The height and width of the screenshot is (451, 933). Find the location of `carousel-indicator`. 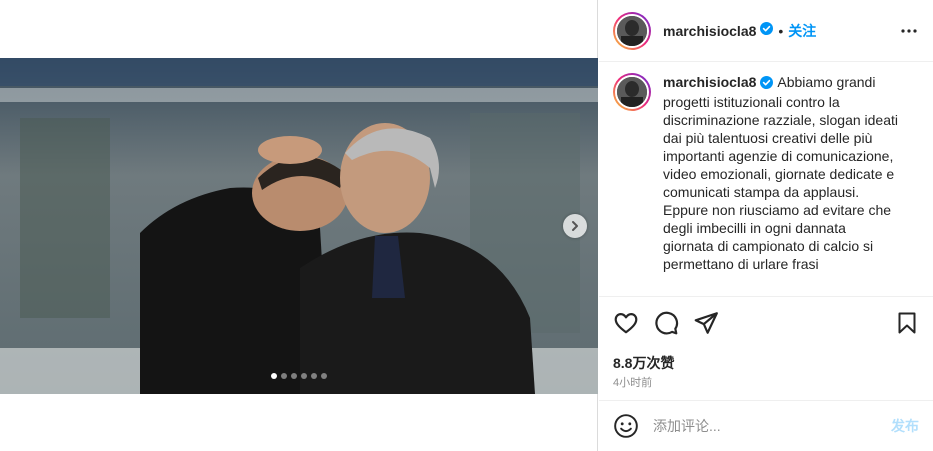

carousel-indicator is located at coordinates (299, 376).